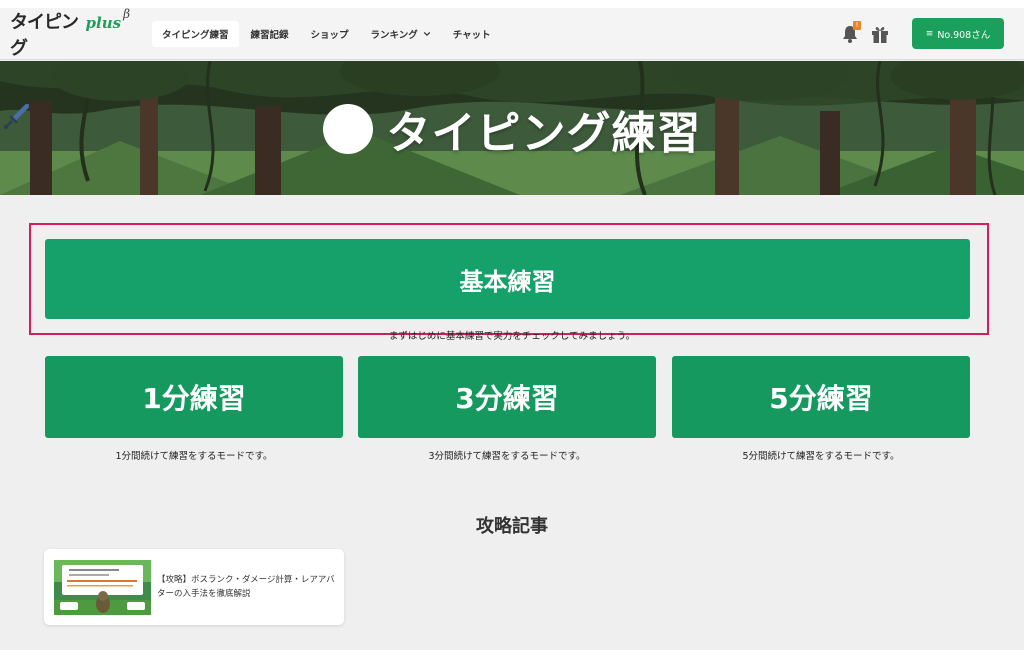 The image size is (1024, 650). Describe the element at coordinates (507, 397) in the screenshot. I see `three-minute-practice-button: 3分練習` at that location.